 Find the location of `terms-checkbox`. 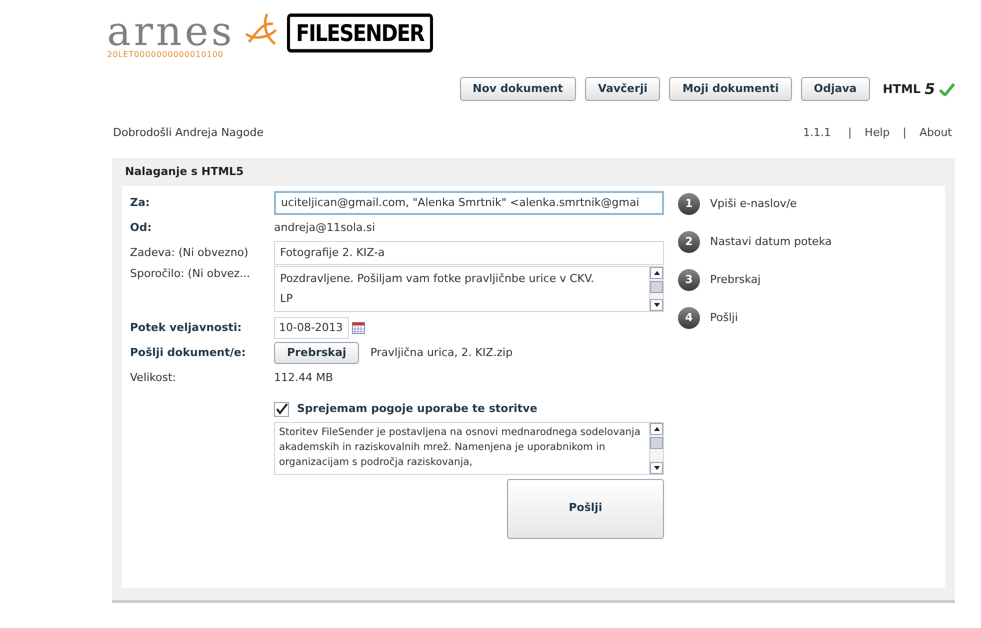

terms-checkbox is located at coordinates (281, 409).